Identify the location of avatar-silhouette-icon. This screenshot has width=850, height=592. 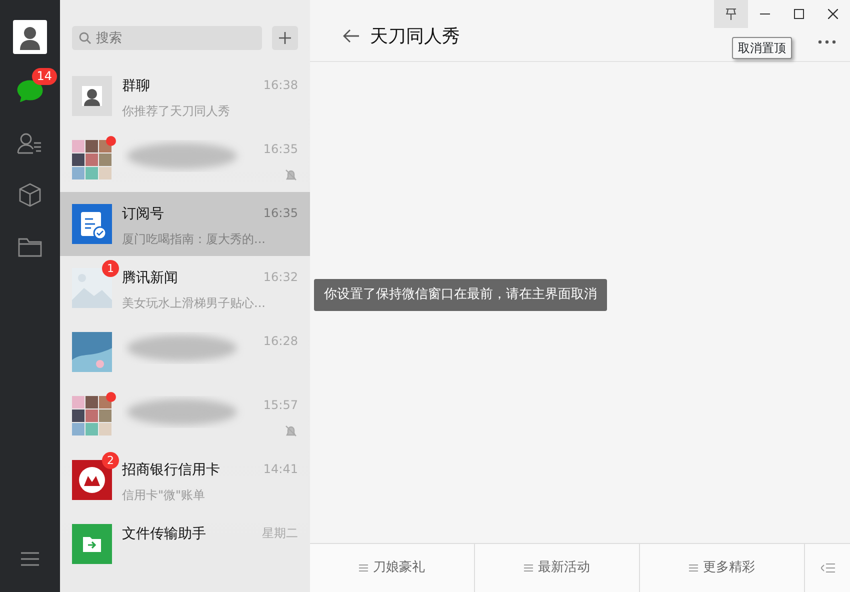
(30, 37).